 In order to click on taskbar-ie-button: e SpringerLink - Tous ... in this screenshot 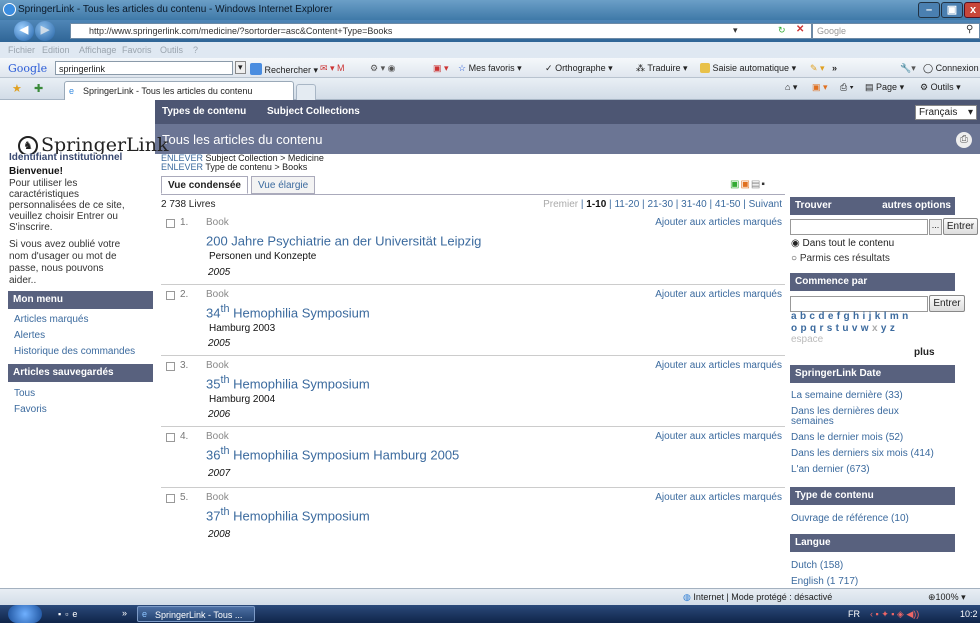, I will do `click(196, 614)`.